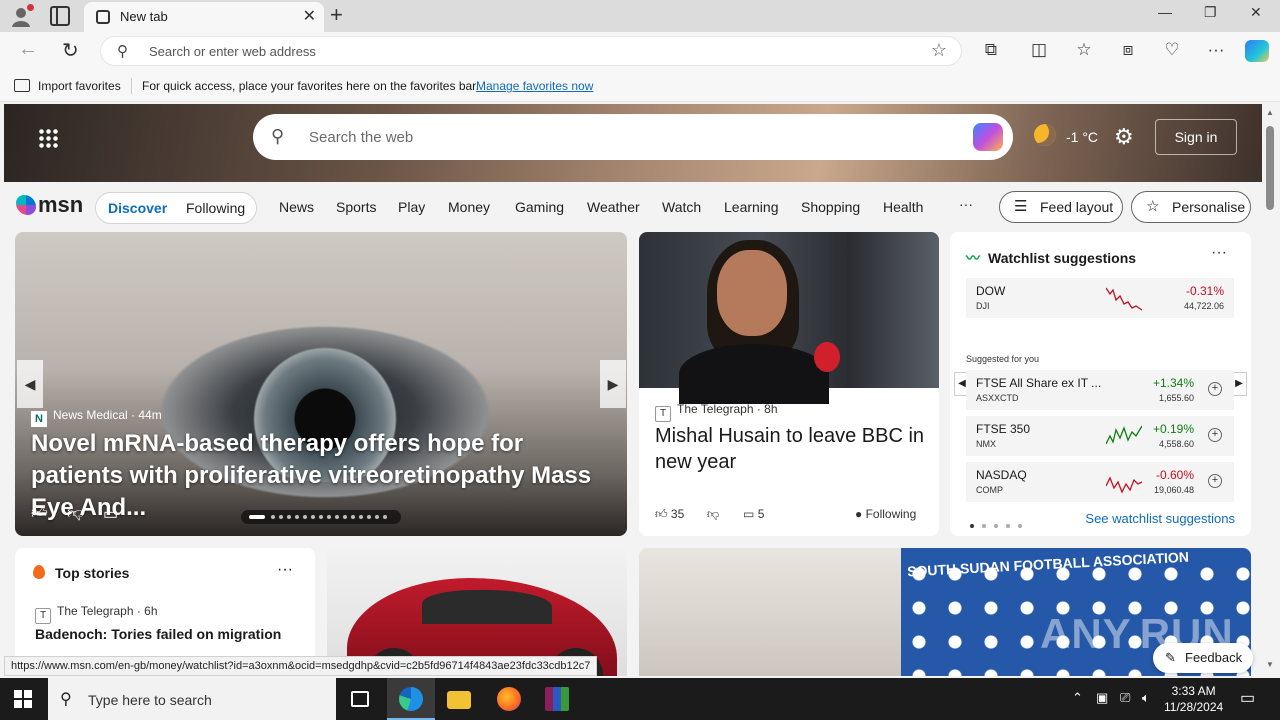  I want to click on thumbs-up-icon: 👍︎, so click(39, 513).